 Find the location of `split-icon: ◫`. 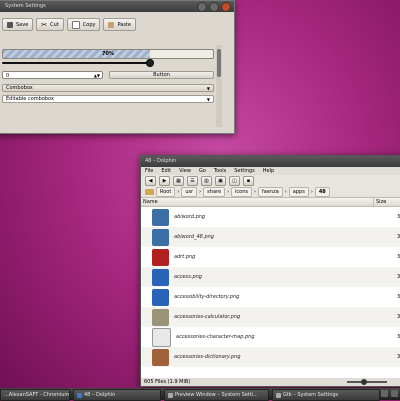

split-icon: ◫ is located at coordinates (234, 181).